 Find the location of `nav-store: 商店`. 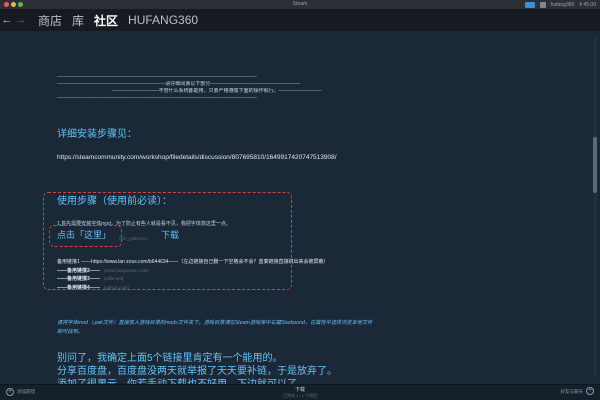

nav-store: 商店 is located at coordinates (50, 20).